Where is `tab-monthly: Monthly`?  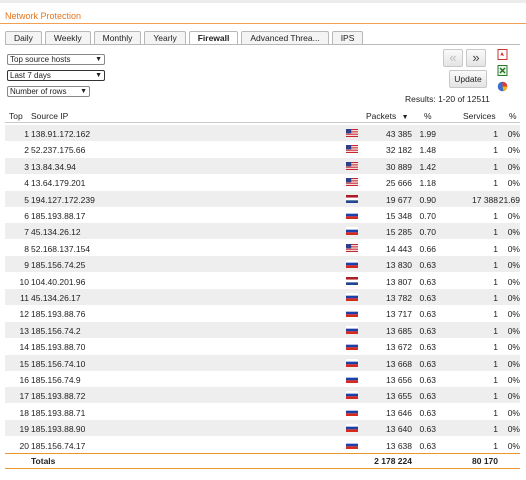
tab-monthly: Monthly is located at coordinates (117, 37).